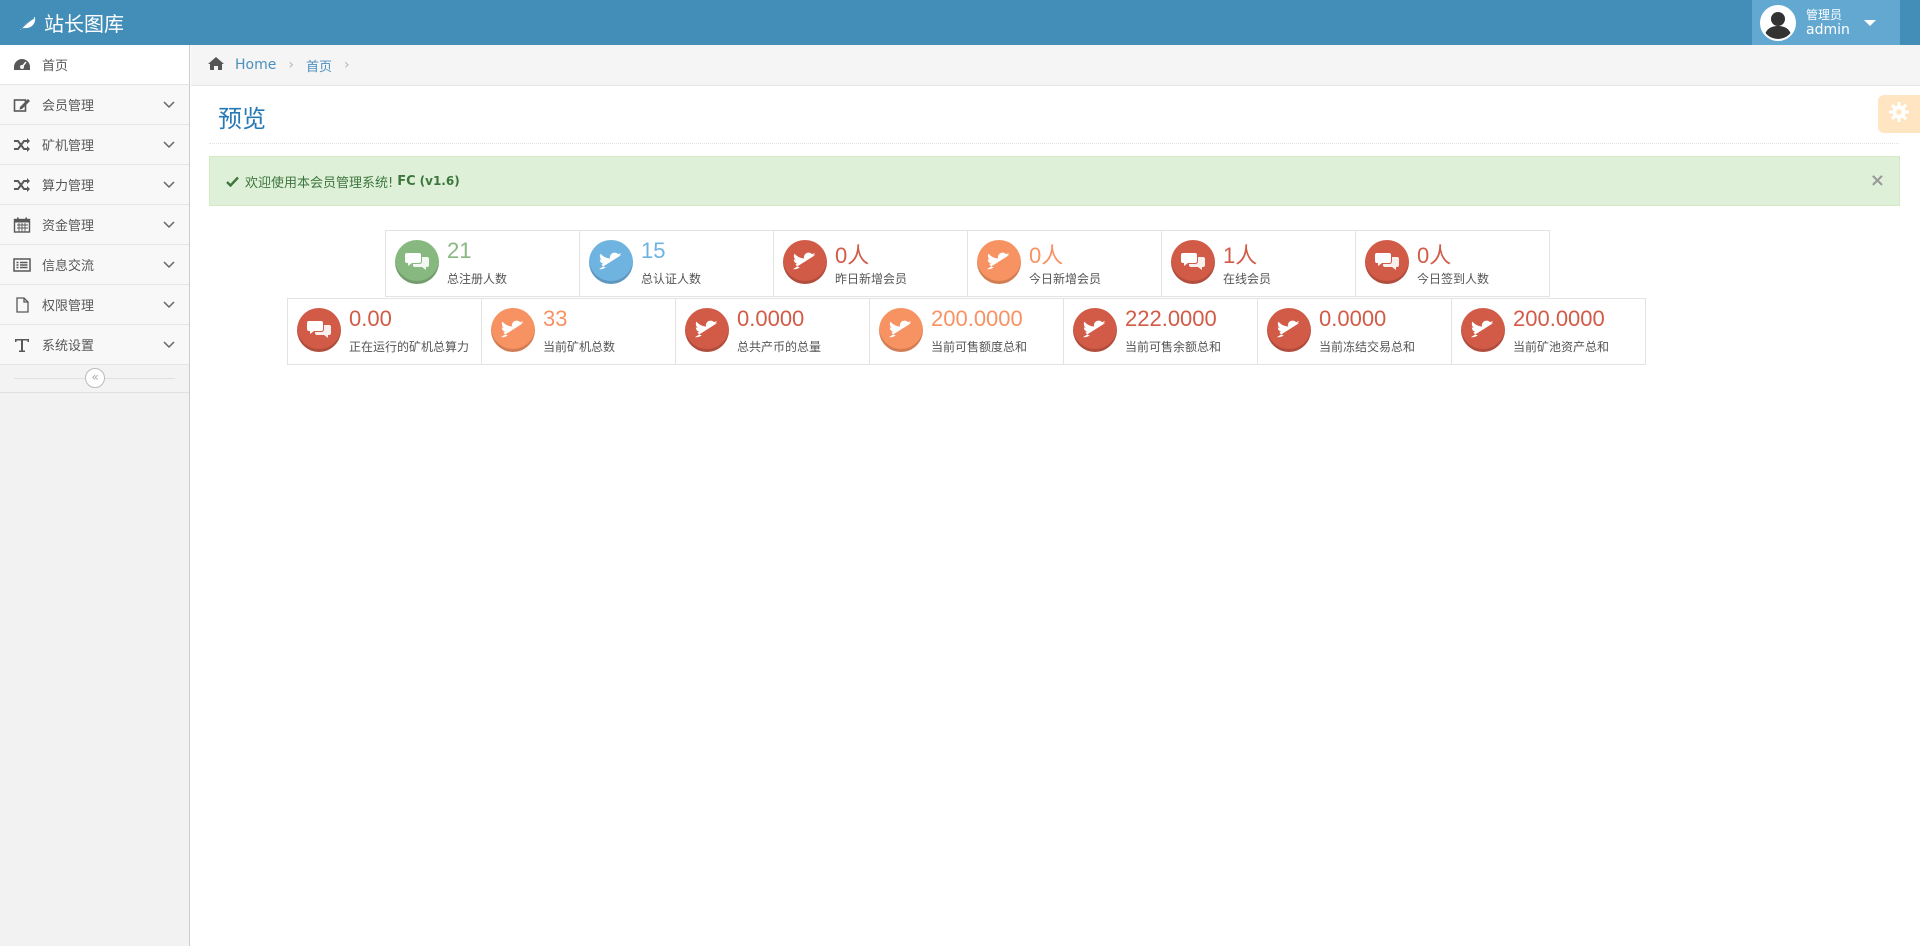 This screenshot has width=1920, height=946. What do you see at coordinates (68, 186) in the screenshot?
I see `sidebar-item-label: 算力管理` at bounding box center [68, 186].